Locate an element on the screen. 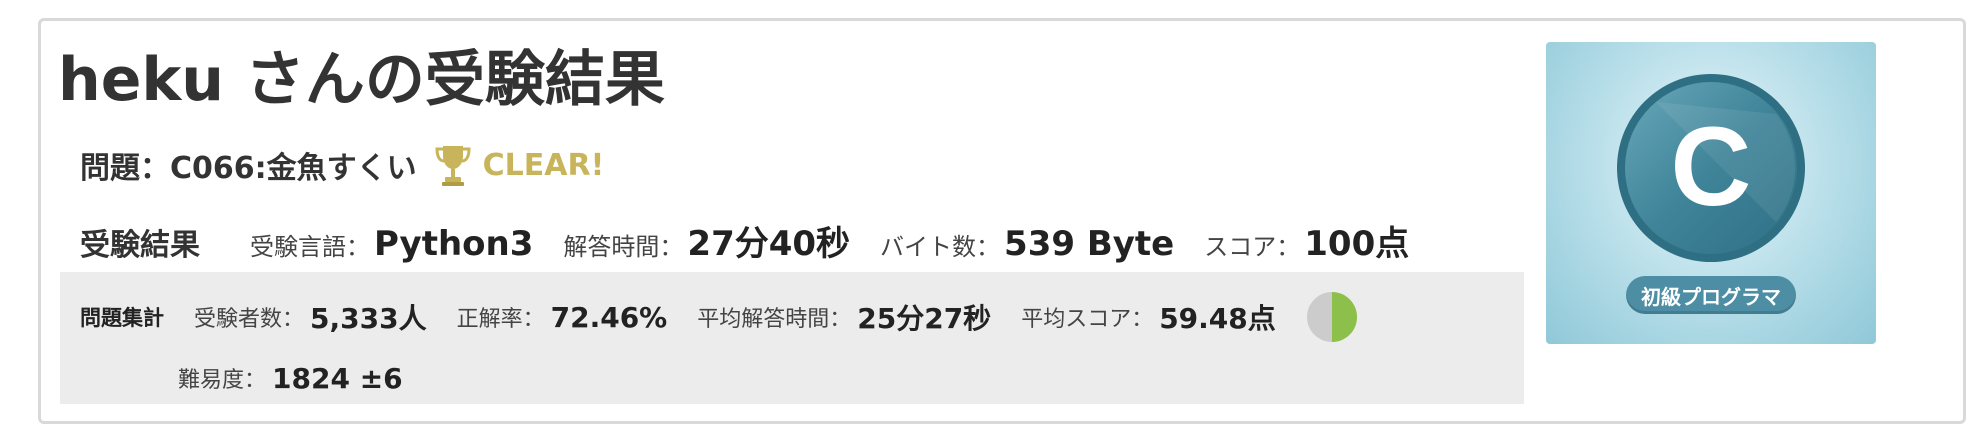  avg-time-label: 平均解答時間： is located at coordinates (774, 319).